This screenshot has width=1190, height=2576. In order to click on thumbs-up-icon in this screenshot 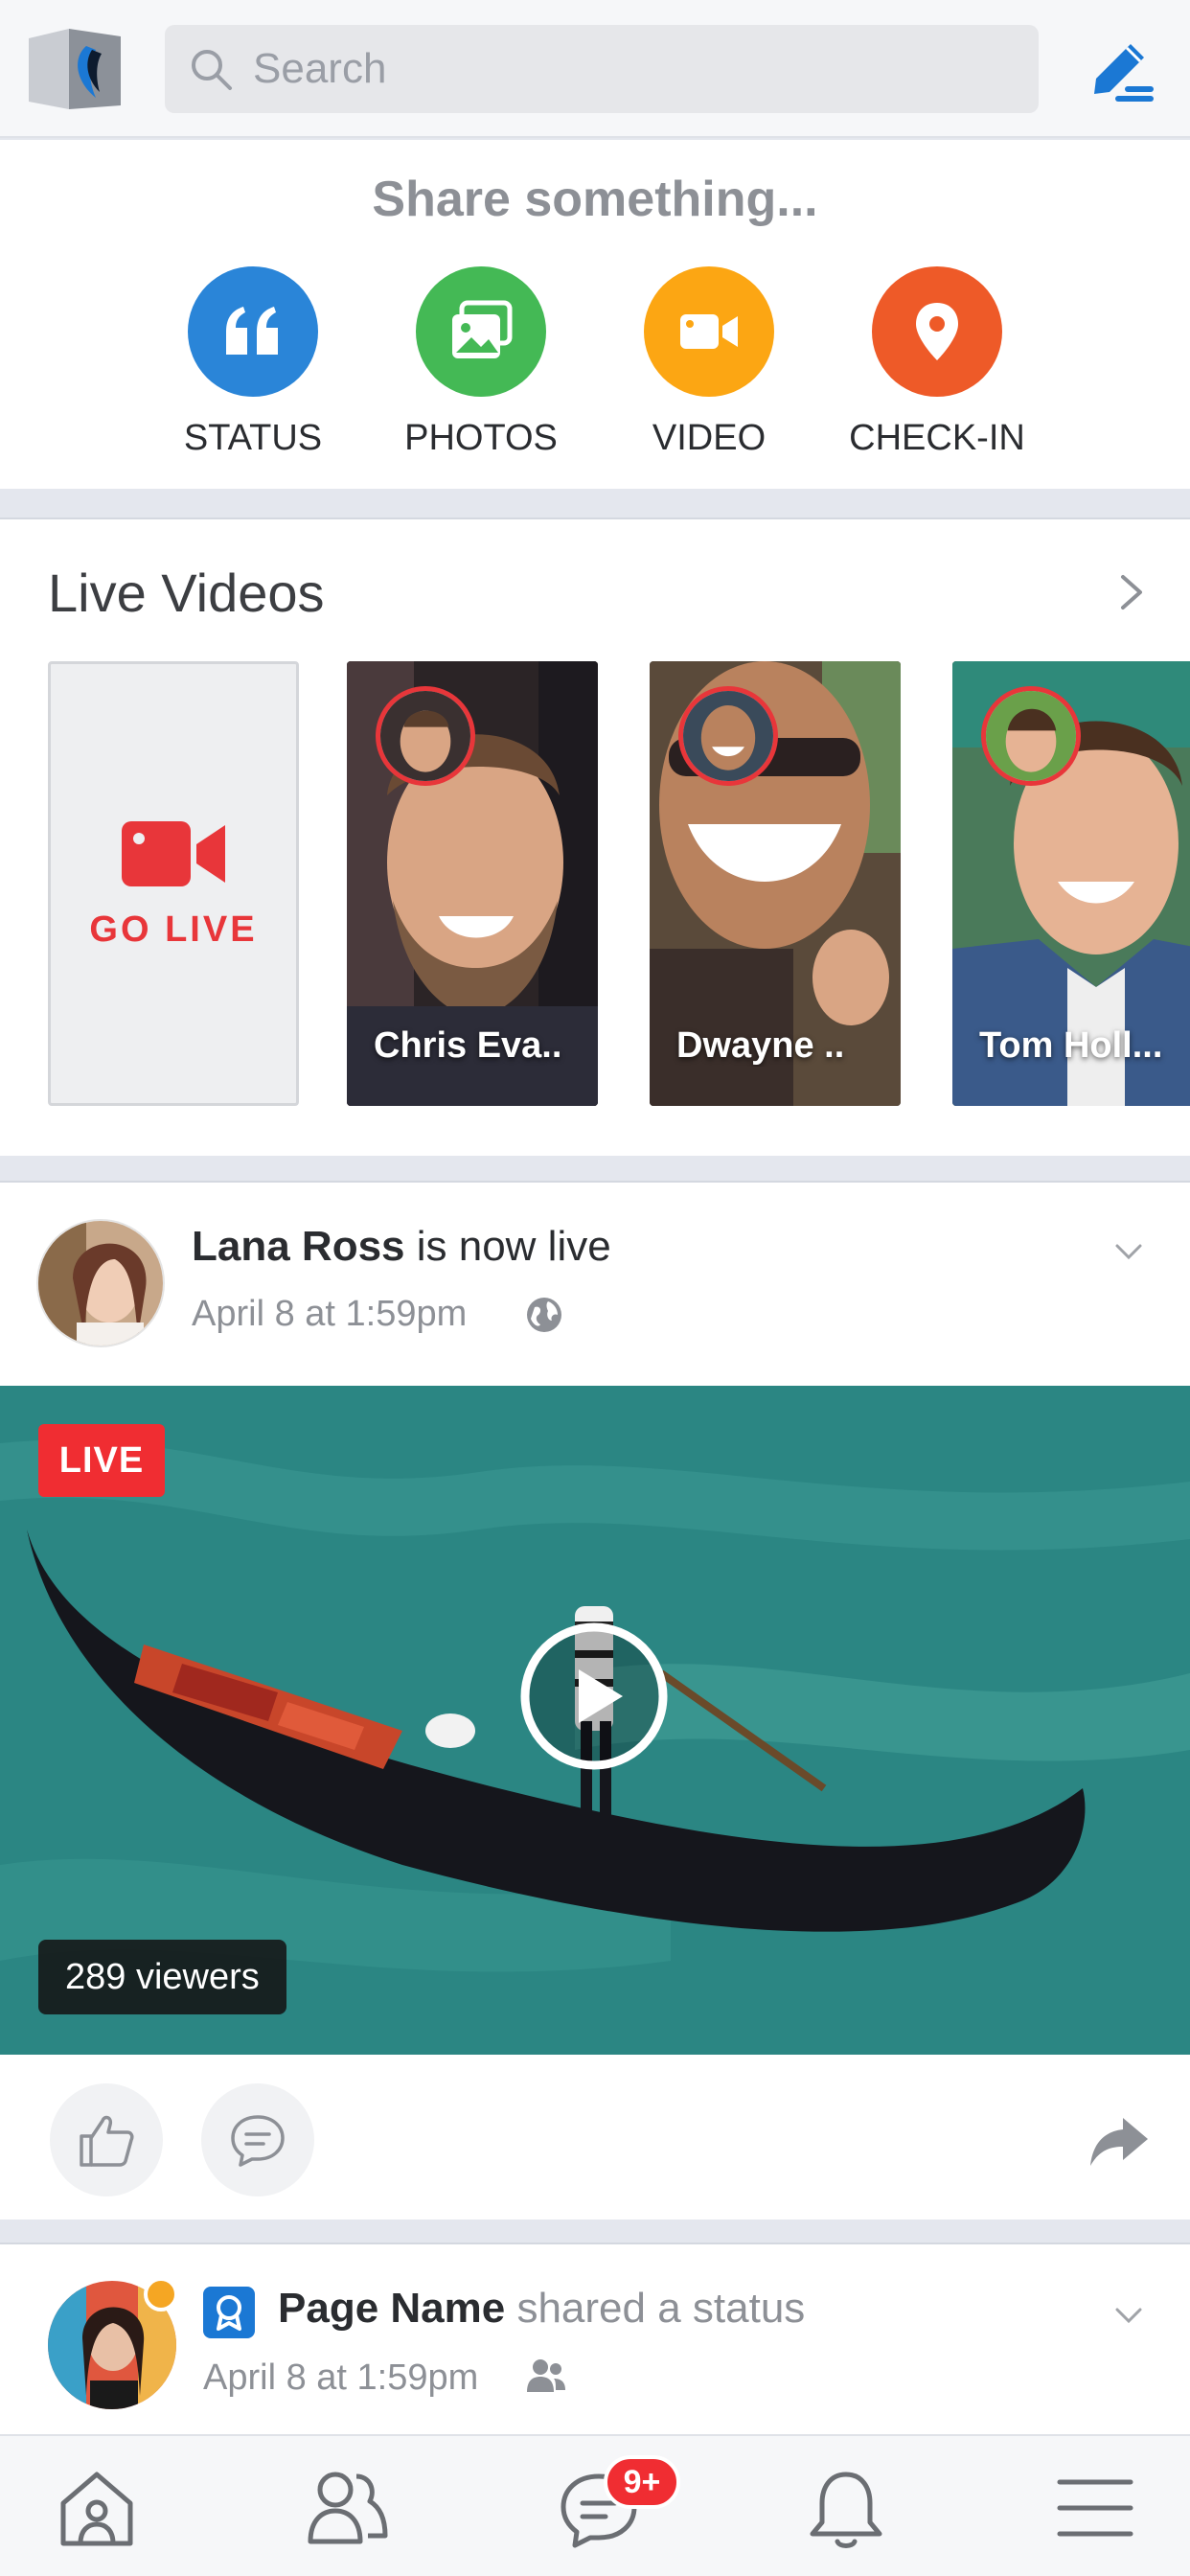, I will do `click(107, 2141)`.